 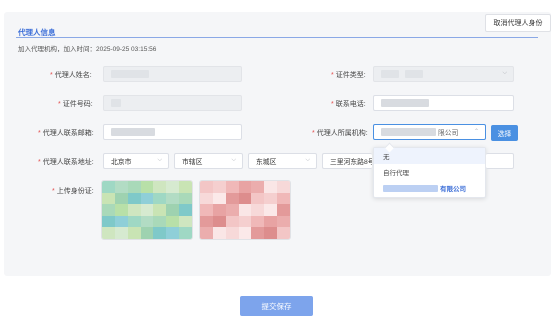 I want to click on id-back-image, so click(x=245, y=210).